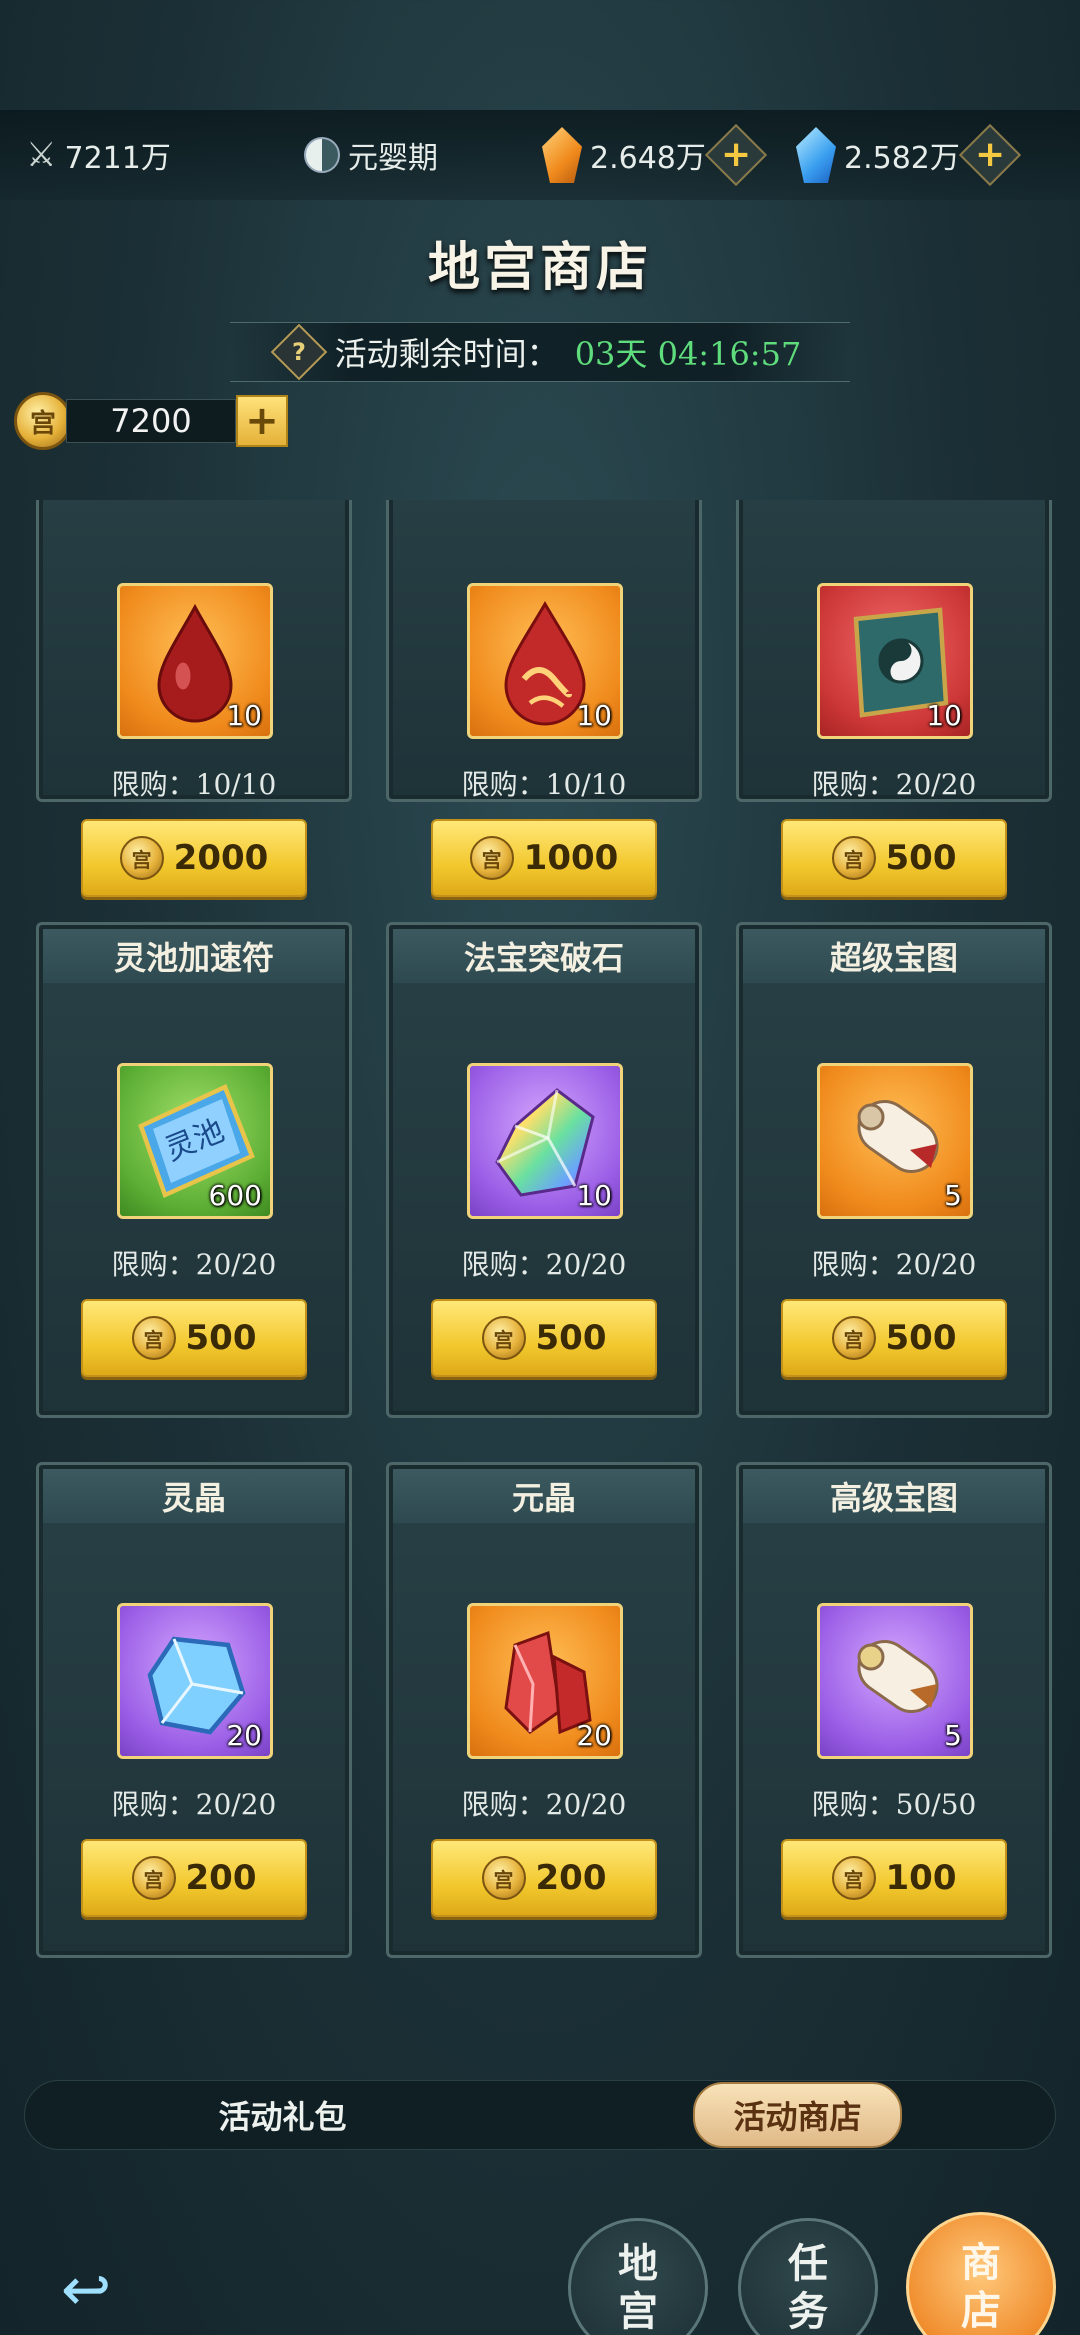 The height and width of the screenshot is (2335, 1080). I want to click on tab-label: 活动礼包, so click(282, 2117).